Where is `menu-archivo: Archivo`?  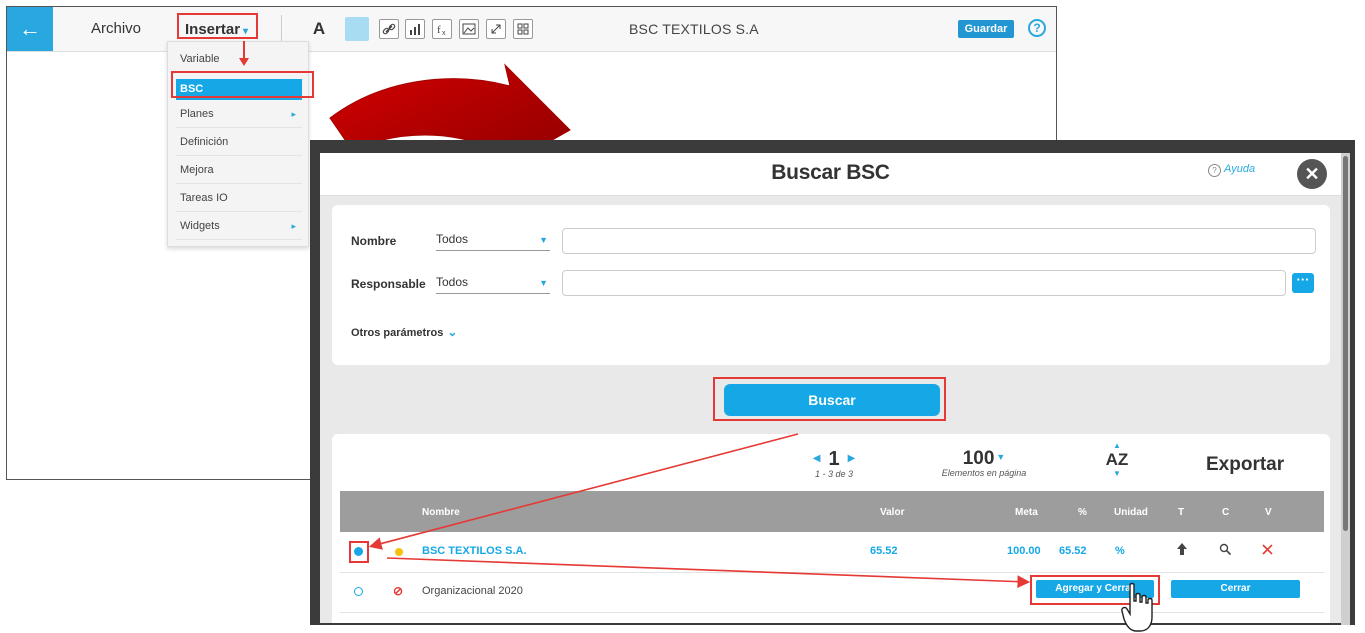 menu-archivo: Archivo is located at coordinates (116, 28).